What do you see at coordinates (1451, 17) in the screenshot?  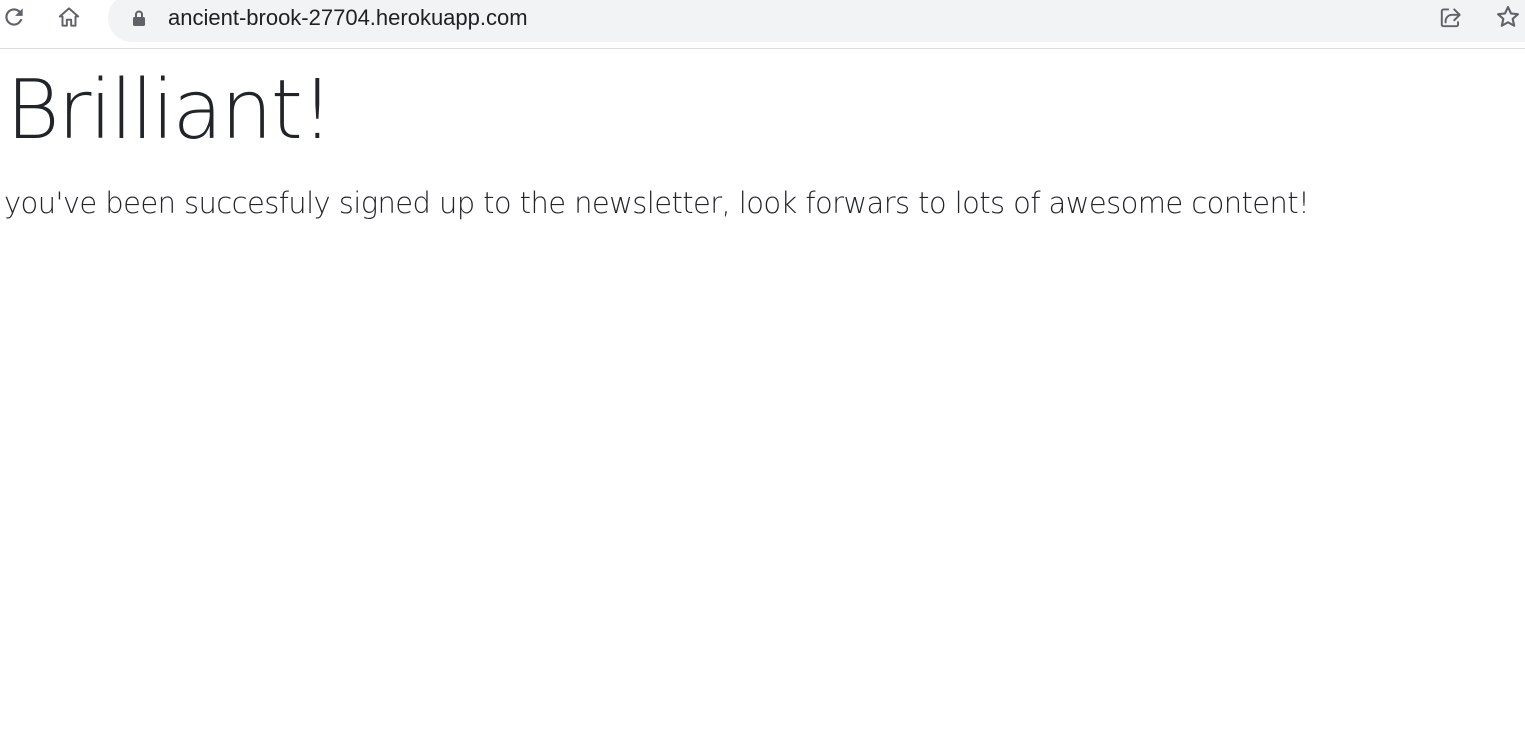 I see `share-icon` at bounding box center [1451, 17].